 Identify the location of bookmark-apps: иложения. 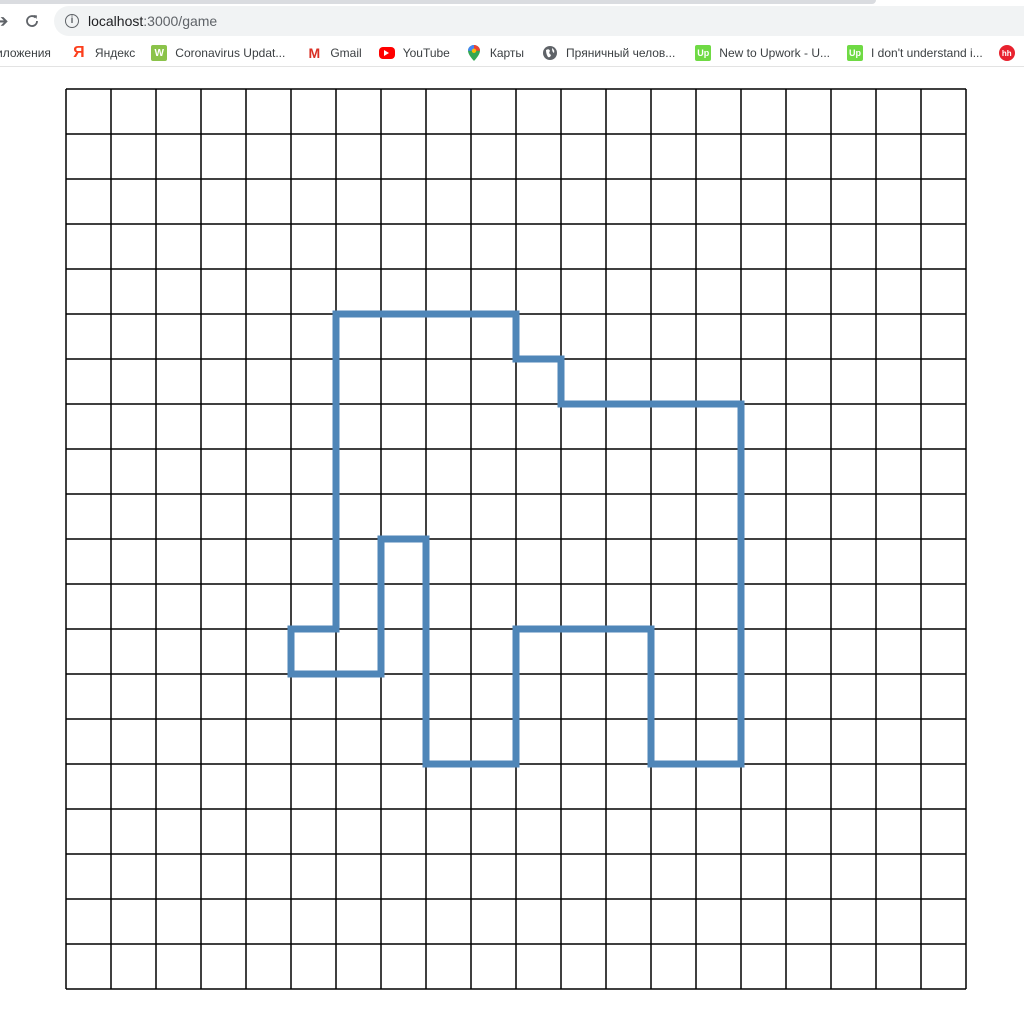
(25, 53).